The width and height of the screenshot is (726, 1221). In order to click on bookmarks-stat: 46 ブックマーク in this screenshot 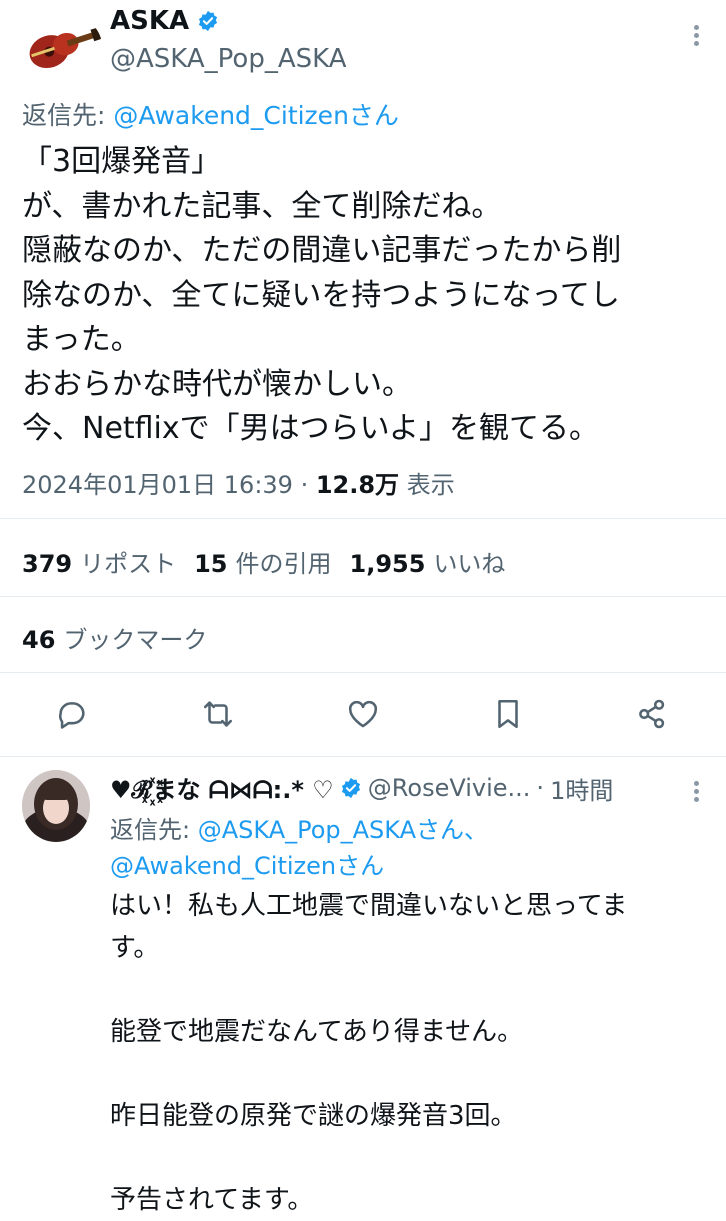, I will do `click(114, 637)`.